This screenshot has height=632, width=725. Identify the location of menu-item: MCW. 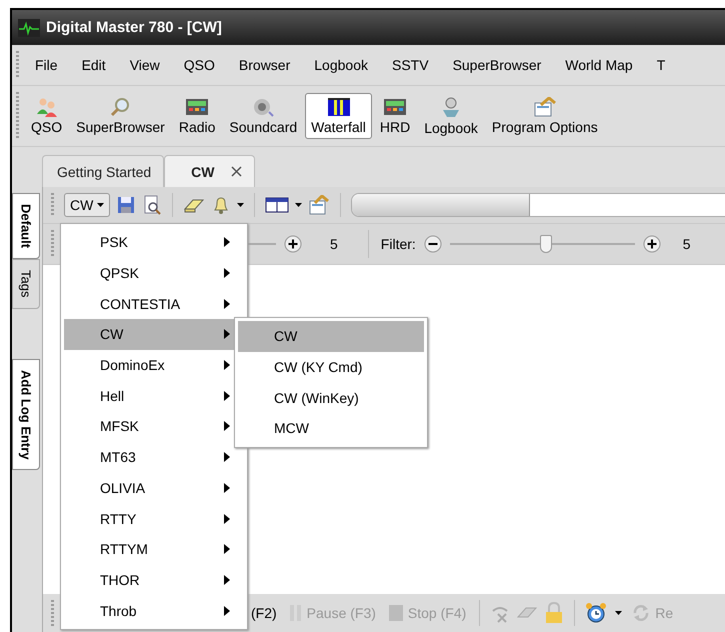
(331, 428).